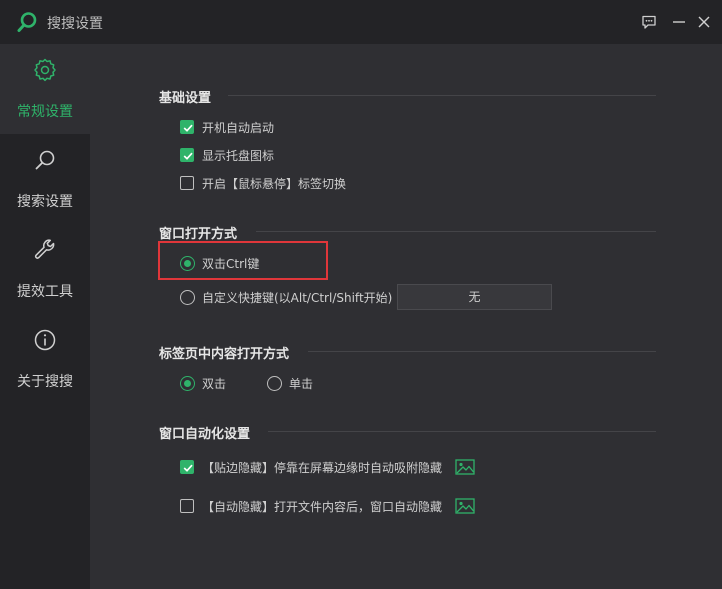 The width and height of the screenshot is (722, 589). What do you see at coordinates (27, 22) in the screenshot?
I see `app-logo-icon` at bounding box center [27, 22].